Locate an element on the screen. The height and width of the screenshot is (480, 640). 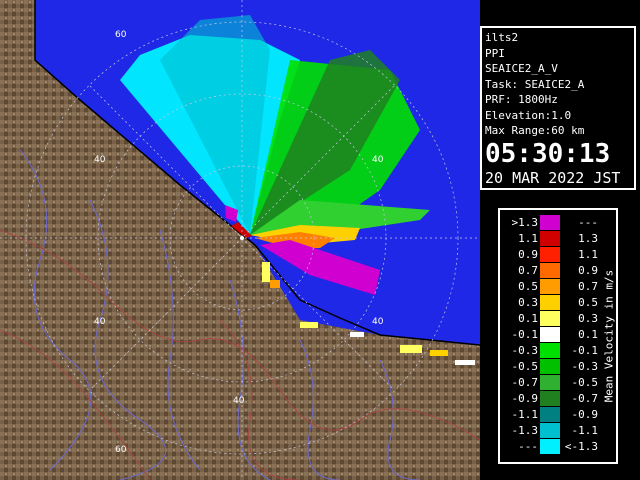
legend-row: -0.1 0.1 is located at coordinates (550, 334).